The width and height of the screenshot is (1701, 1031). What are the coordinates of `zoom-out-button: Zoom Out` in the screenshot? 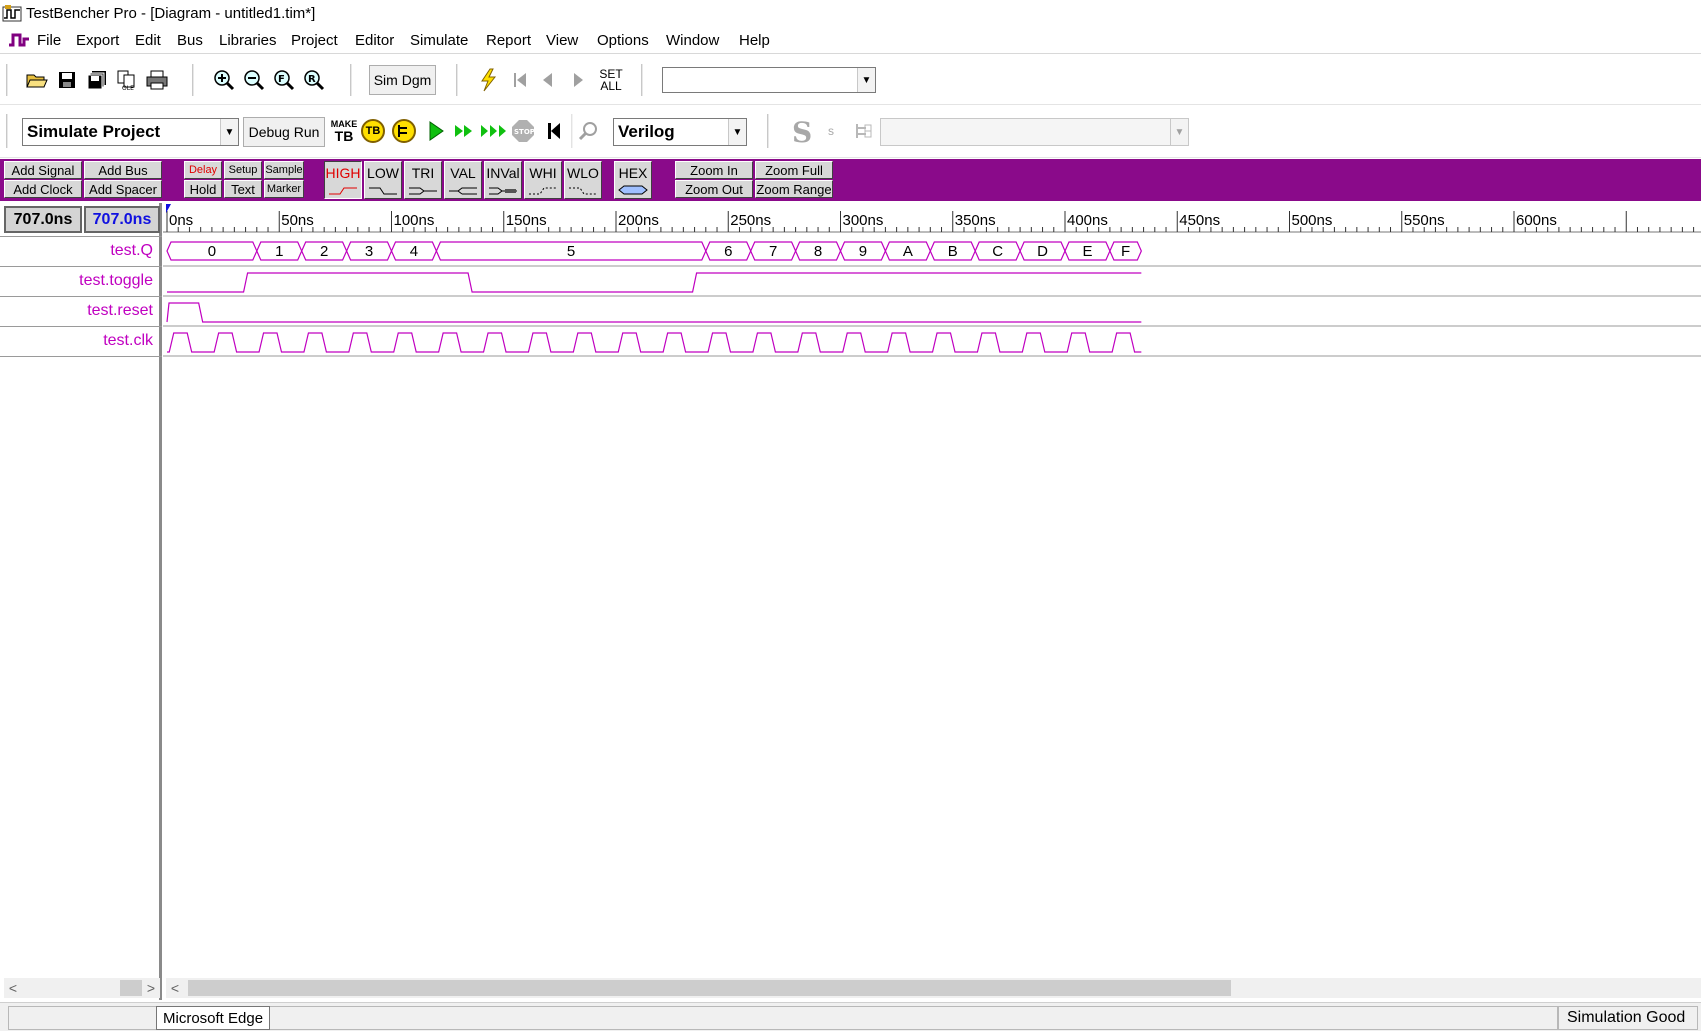 It's located at (714, 189).